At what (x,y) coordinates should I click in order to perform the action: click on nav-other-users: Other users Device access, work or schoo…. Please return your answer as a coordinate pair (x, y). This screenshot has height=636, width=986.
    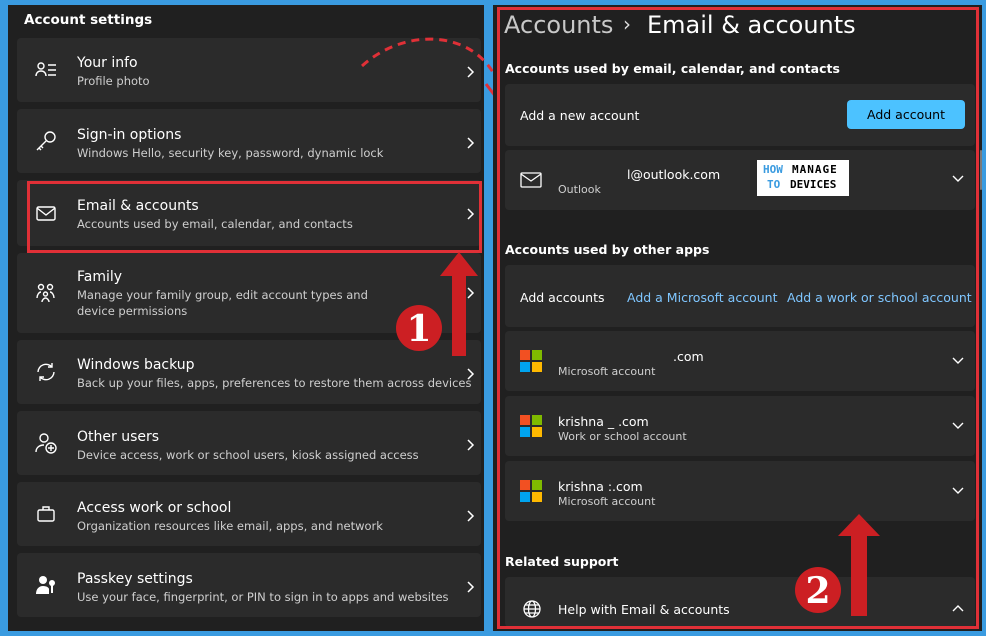
    Looking at the image, I should click on (249, 443).